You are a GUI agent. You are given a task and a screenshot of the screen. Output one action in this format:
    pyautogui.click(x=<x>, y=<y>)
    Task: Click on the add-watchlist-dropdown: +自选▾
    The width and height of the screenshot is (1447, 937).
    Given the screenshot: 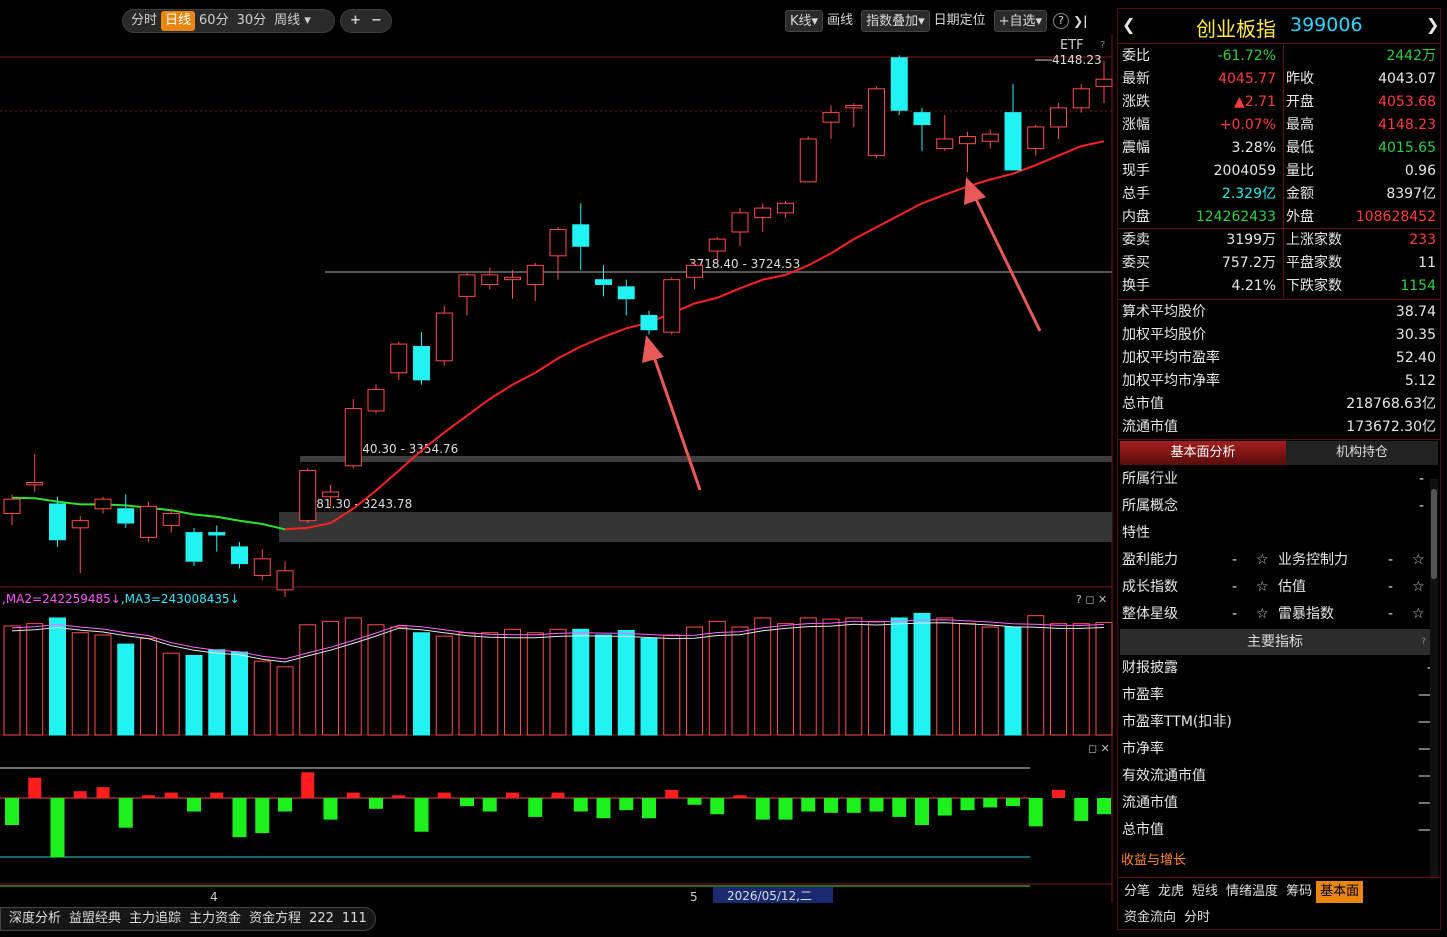 What is the action you would take?
    pyautogui.click(x=1020, y=21)
    